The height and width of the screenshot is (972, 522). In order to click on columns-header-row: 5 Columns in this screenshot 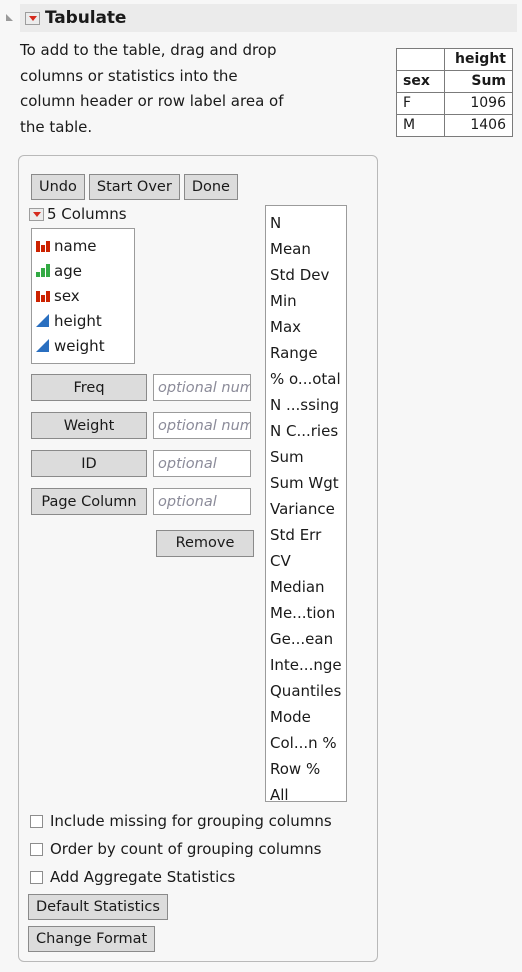, I will do `click(78, 214)`.